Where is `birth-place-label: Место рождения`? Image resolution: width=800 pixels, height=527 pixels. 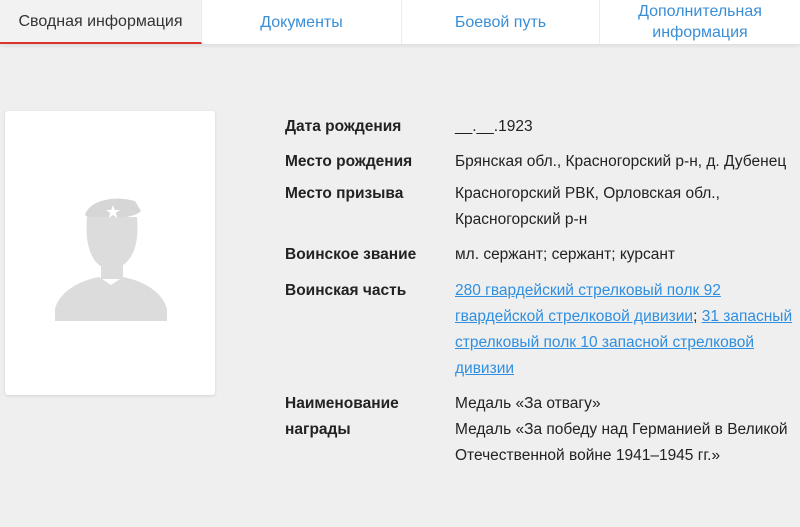 birth-place-label: Место рождения is located at coordinates (349, 161).